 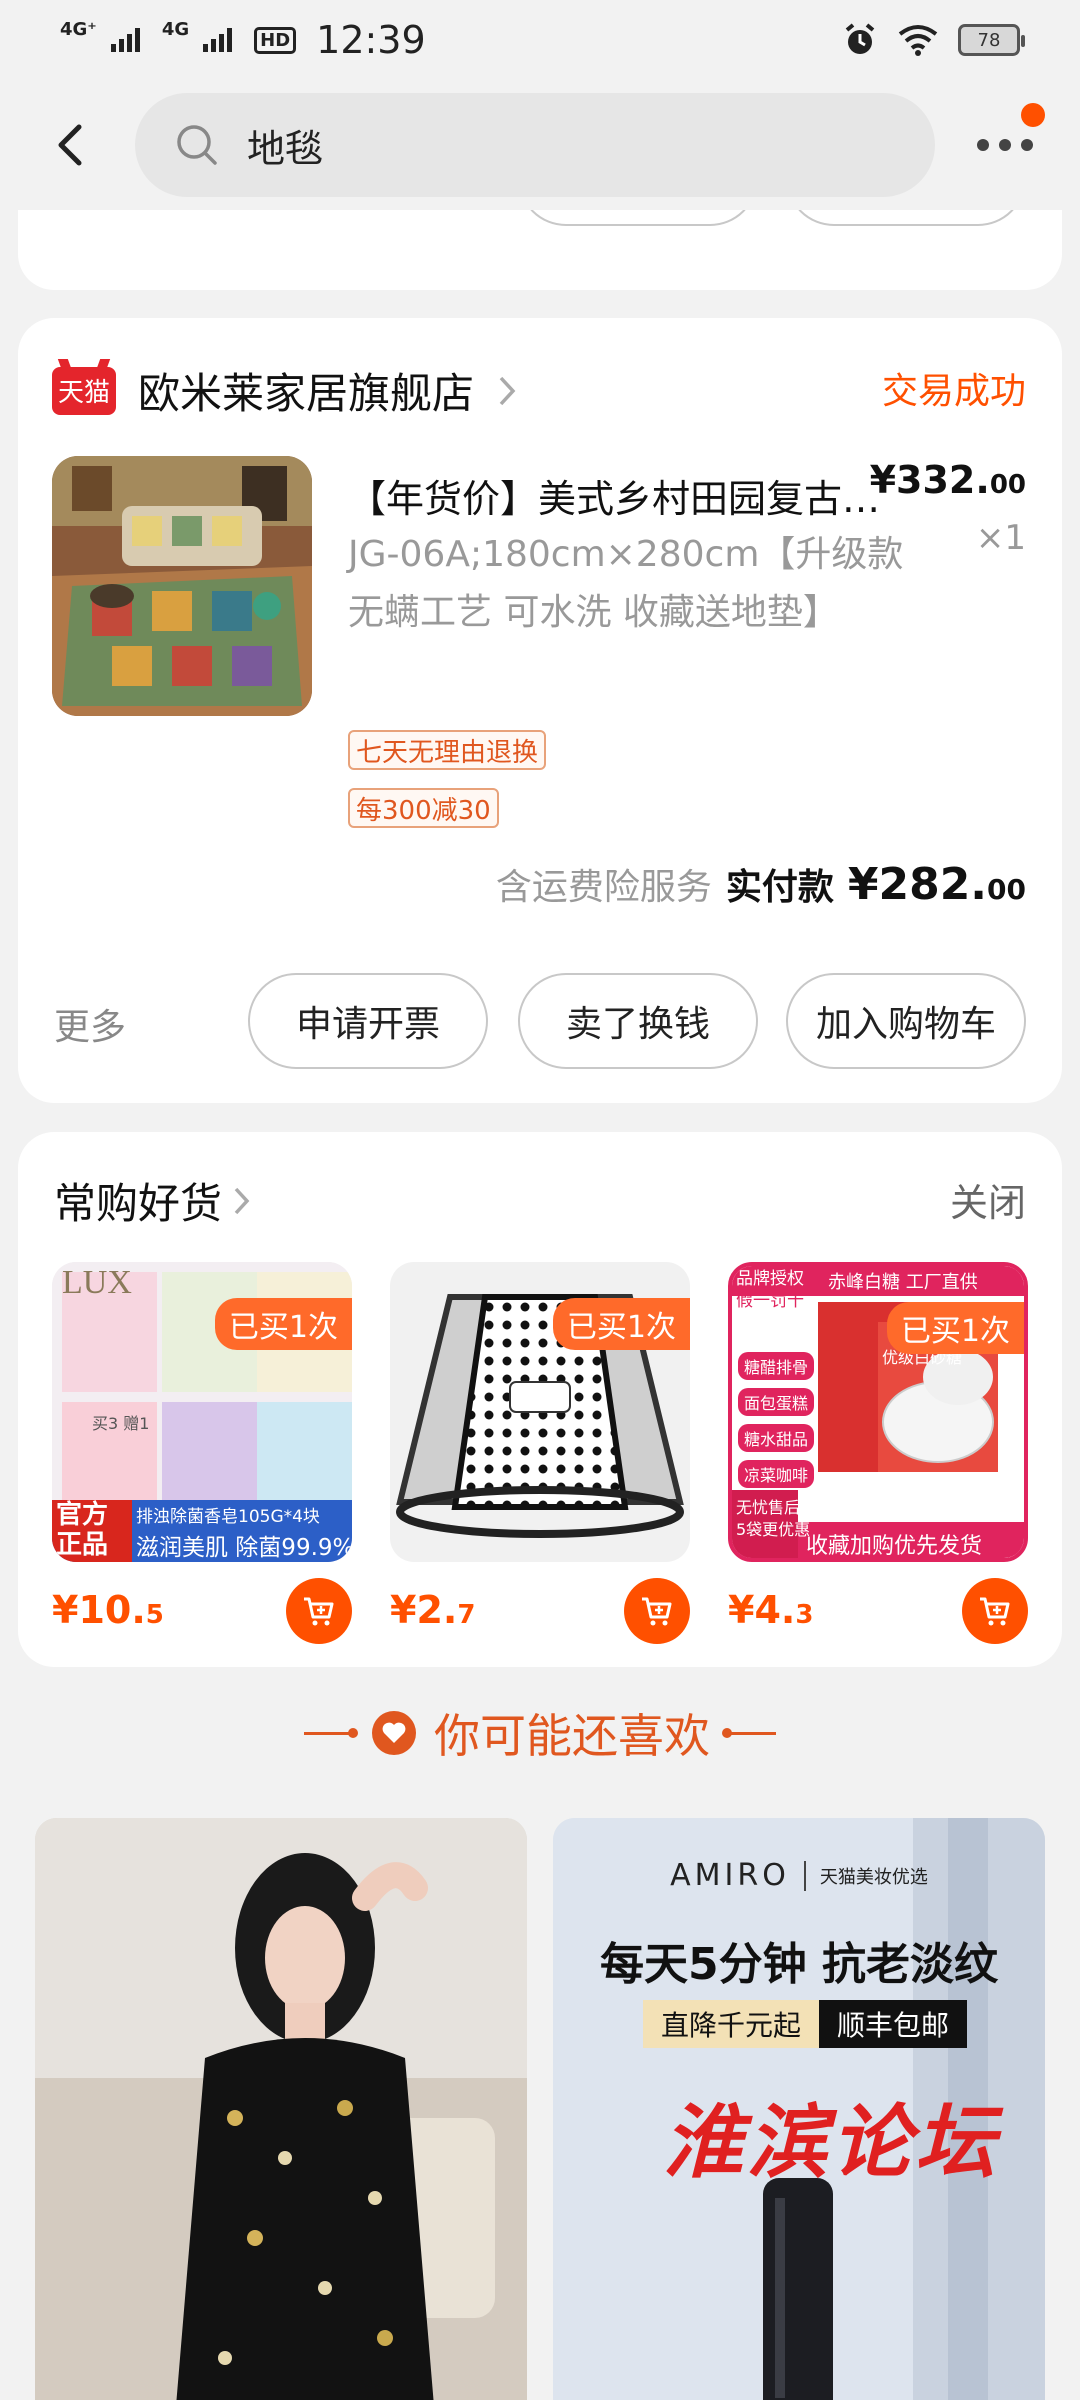 I want to click on close-button: 关闭, so click(x=988, y=1199).